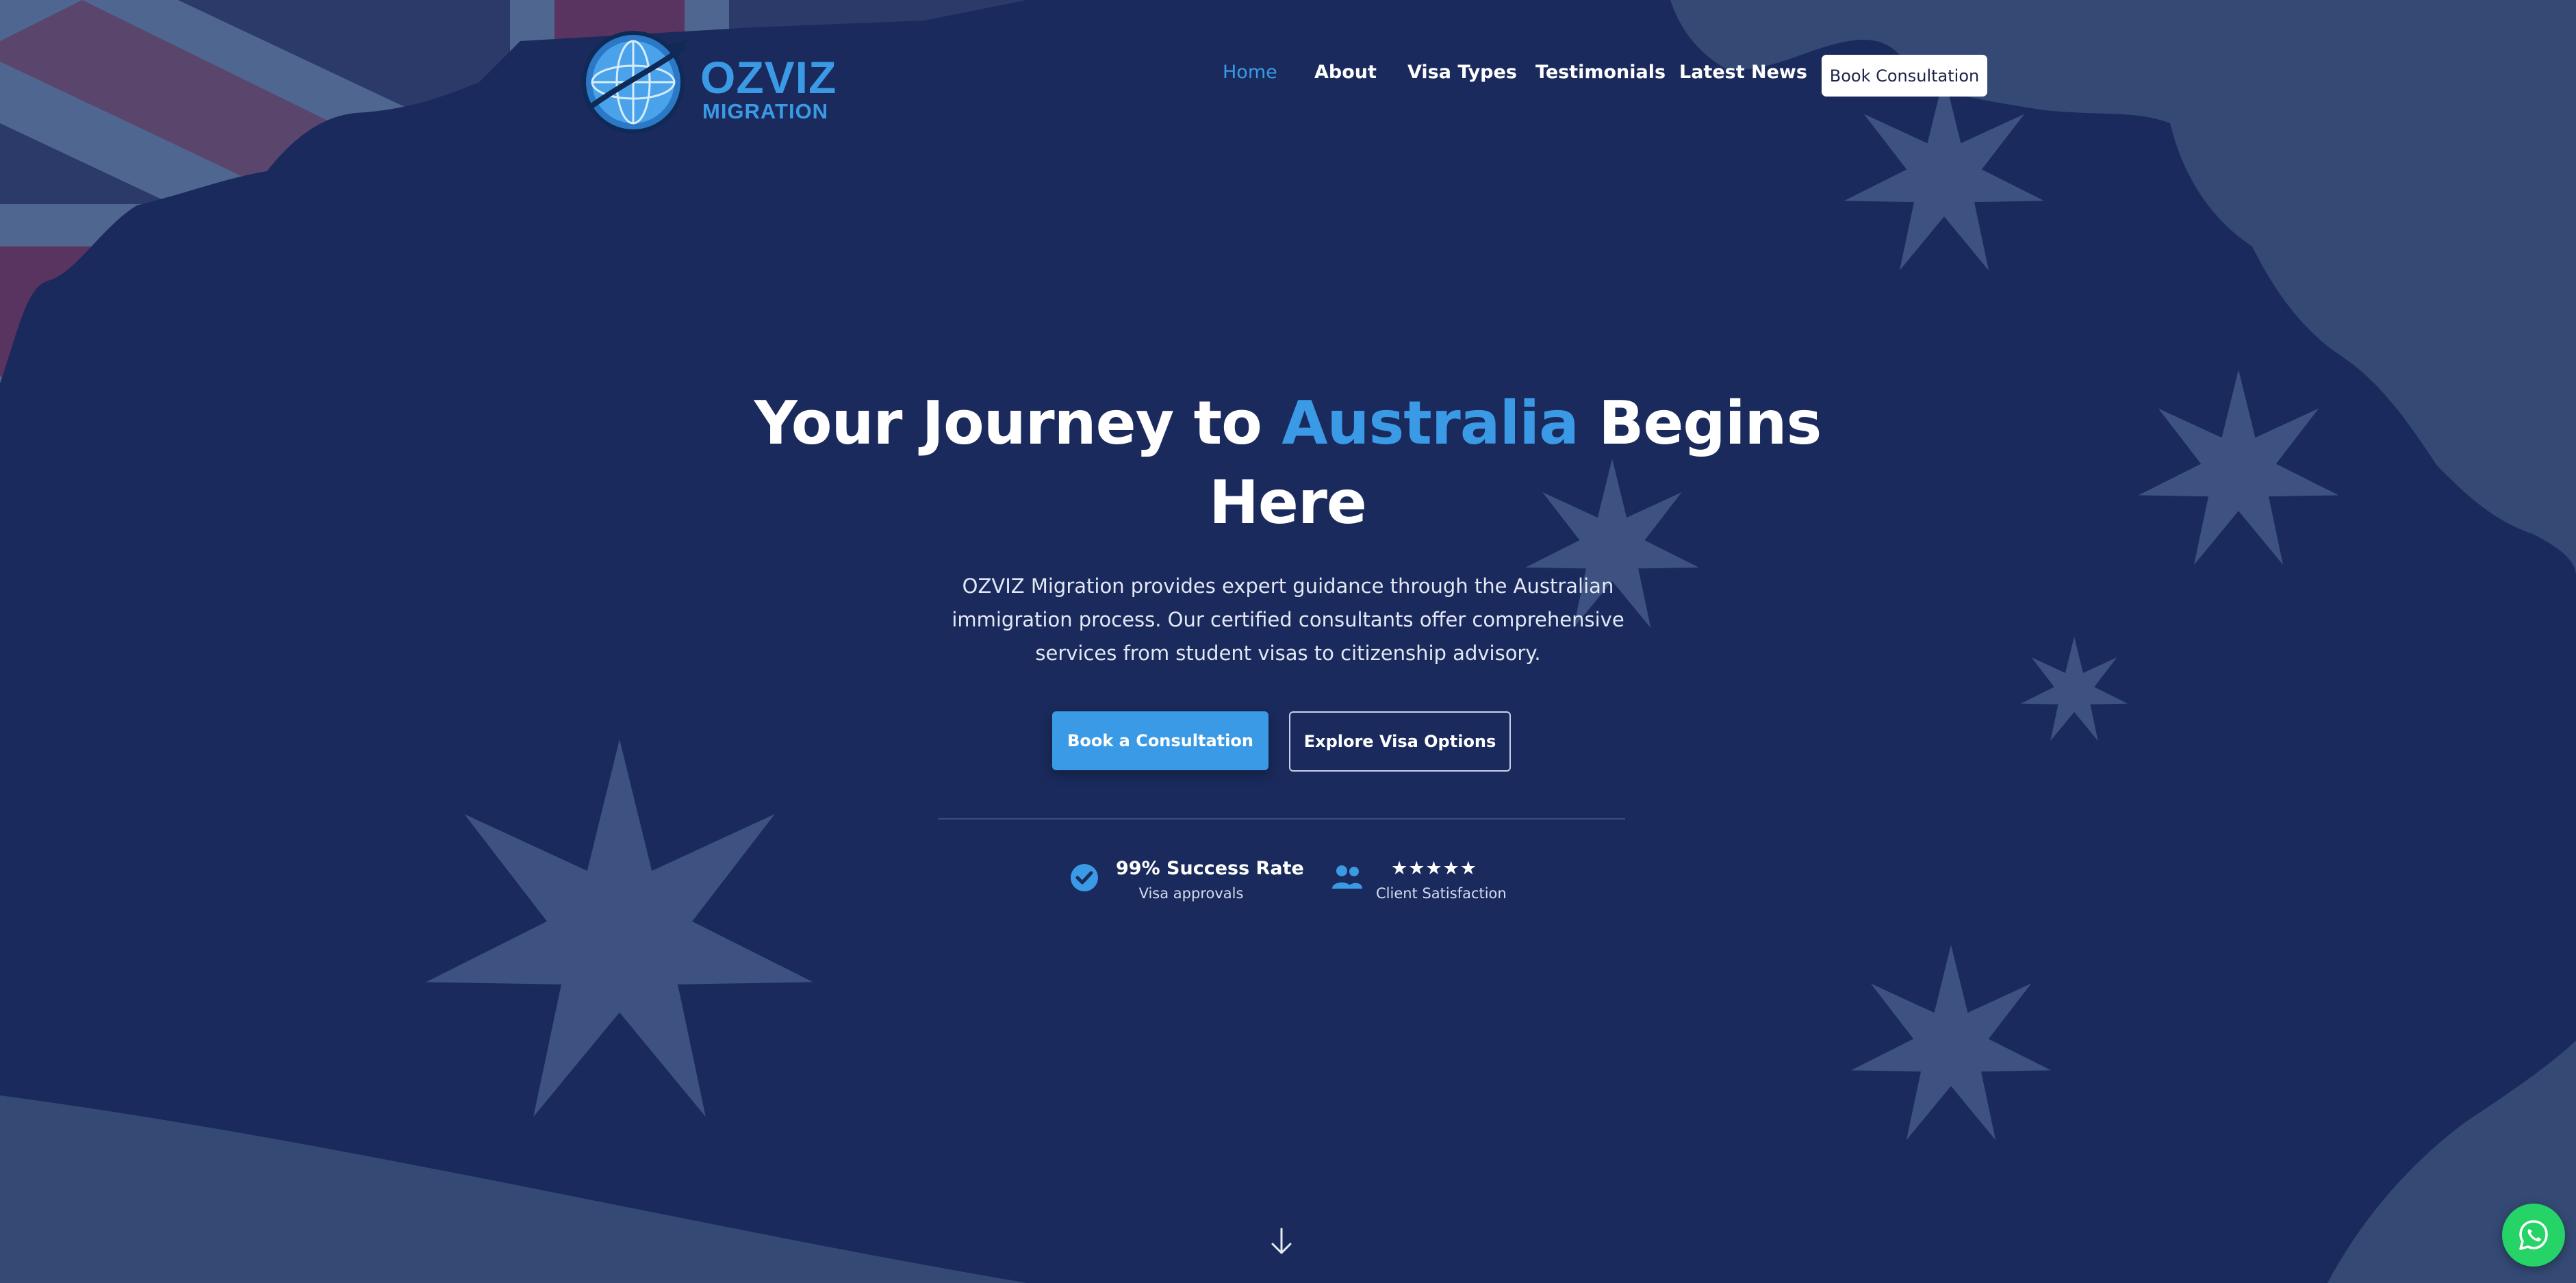 The image size is (2576, 1283). What do you see at coordinates (1347, 877) in the screenshot?
I see `users-icon` at bounding box center [1347, 877].